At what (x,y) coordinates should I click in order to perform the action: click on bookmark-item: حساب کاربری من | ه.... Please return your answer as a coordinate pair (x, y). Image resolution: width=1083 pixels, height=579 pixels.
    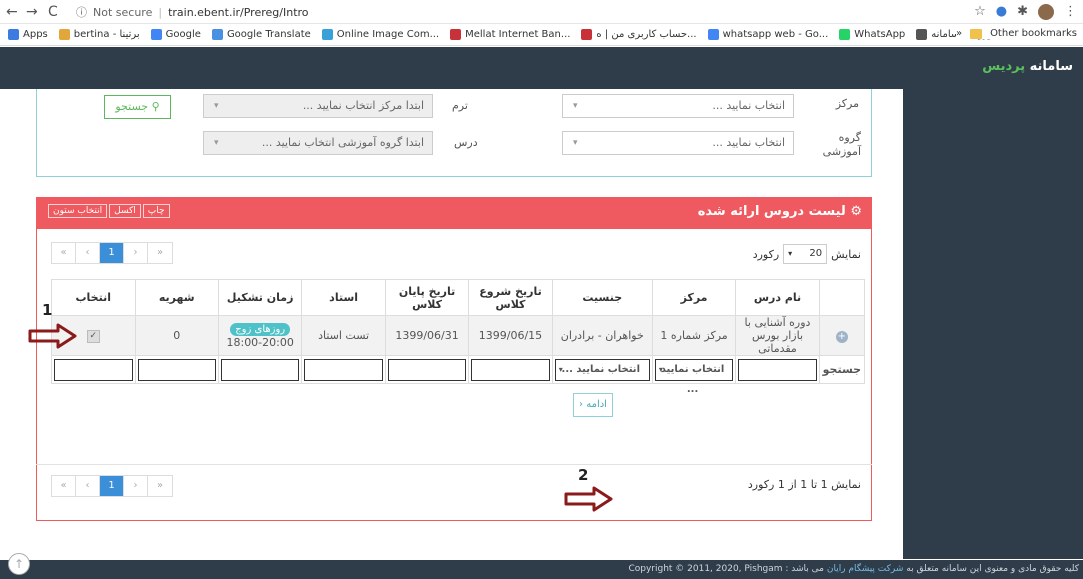
    Looking at the image, I should click on (639, 34).